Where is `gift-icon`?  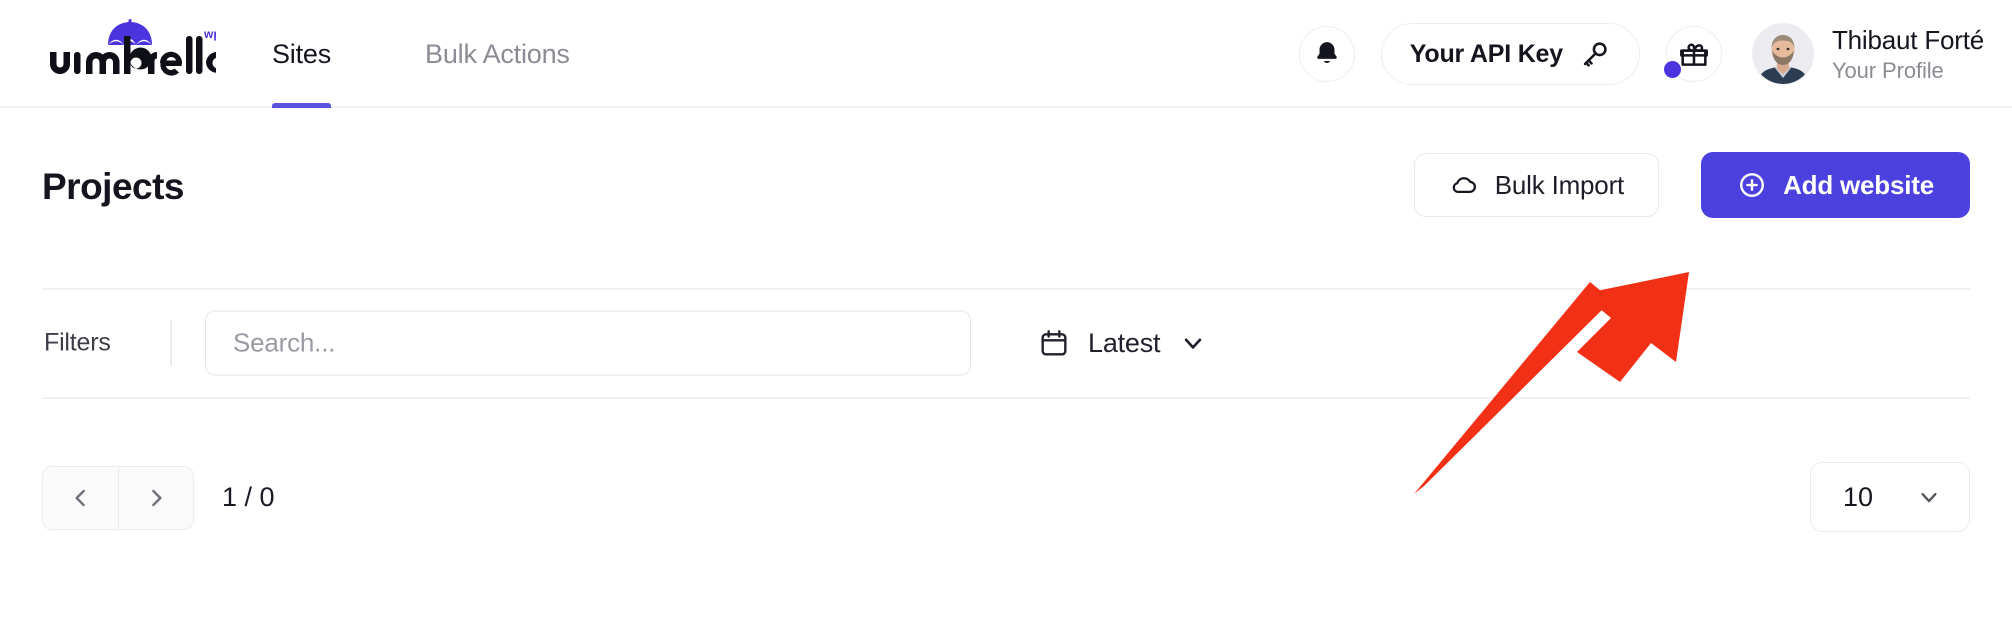 gift-icon is located at coordinates (1694, 54).